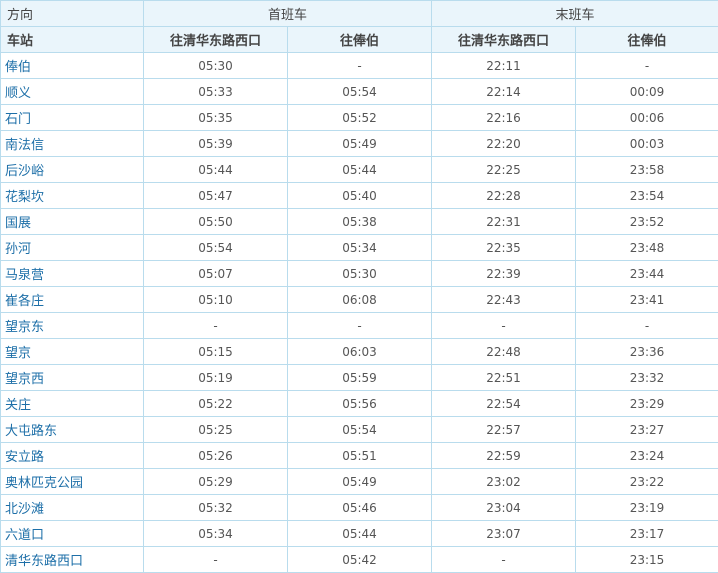 The width and height of the screenshot is (718, 573). I want to click on last-train-dir-a-cell: 22:48, so click(504, 351).